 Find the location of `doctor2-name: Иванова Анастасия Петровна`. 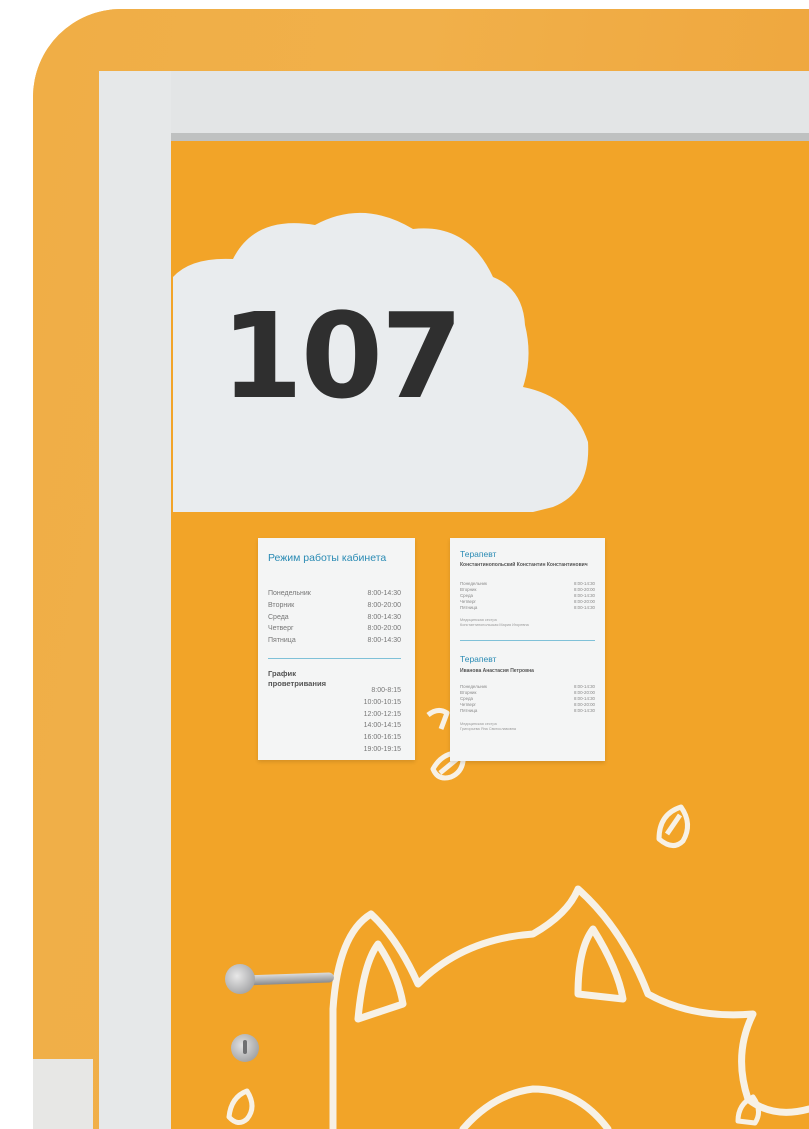

doctor2-name: Иванова Анастасия Петровна is located at coordinates (497, 671).